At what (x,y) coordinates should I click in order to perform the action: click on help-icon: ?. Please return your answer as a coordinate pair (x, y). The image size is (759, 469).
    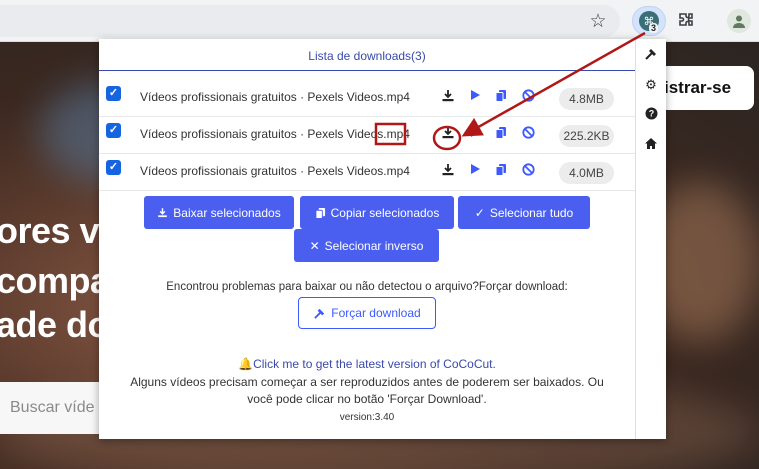
    Looking at the image, I should click on (651, 115).